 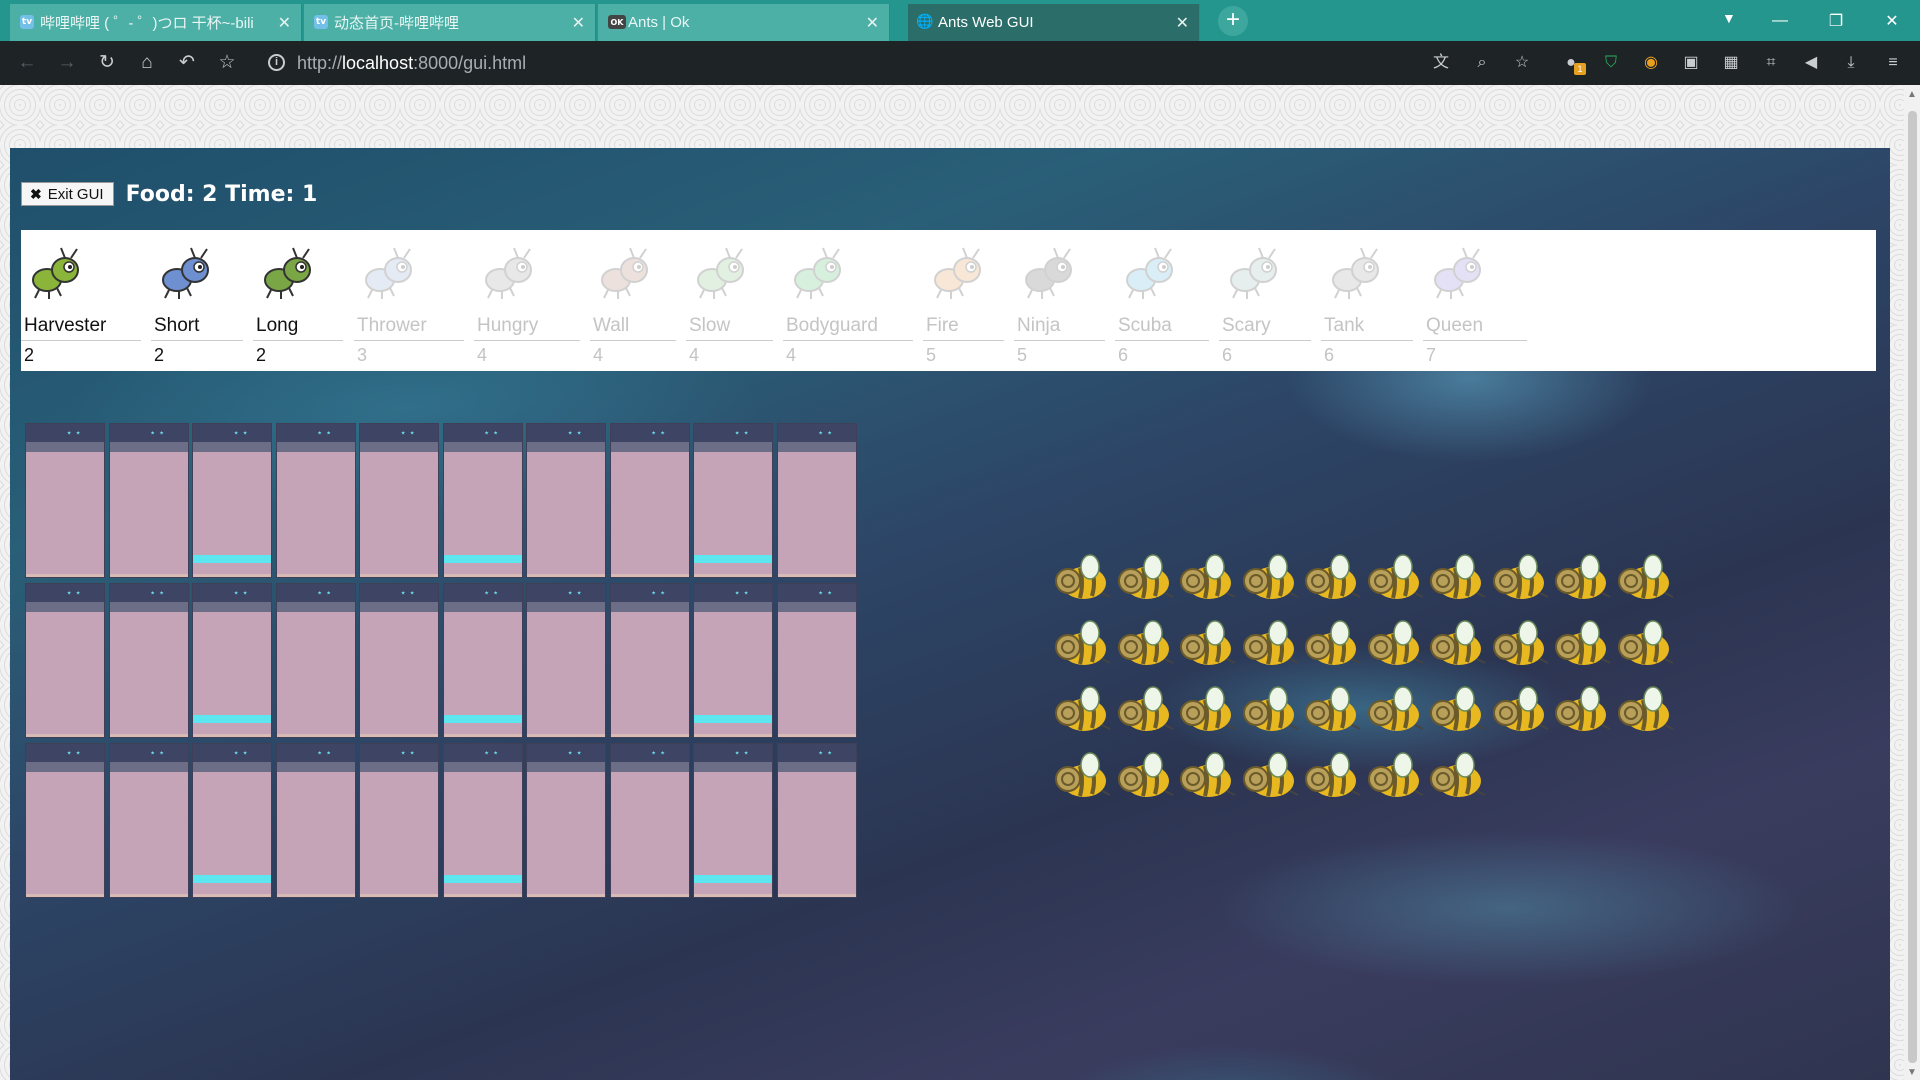 I want to click on ant-card-fire: Fire 5, so click(x=966, y=300).